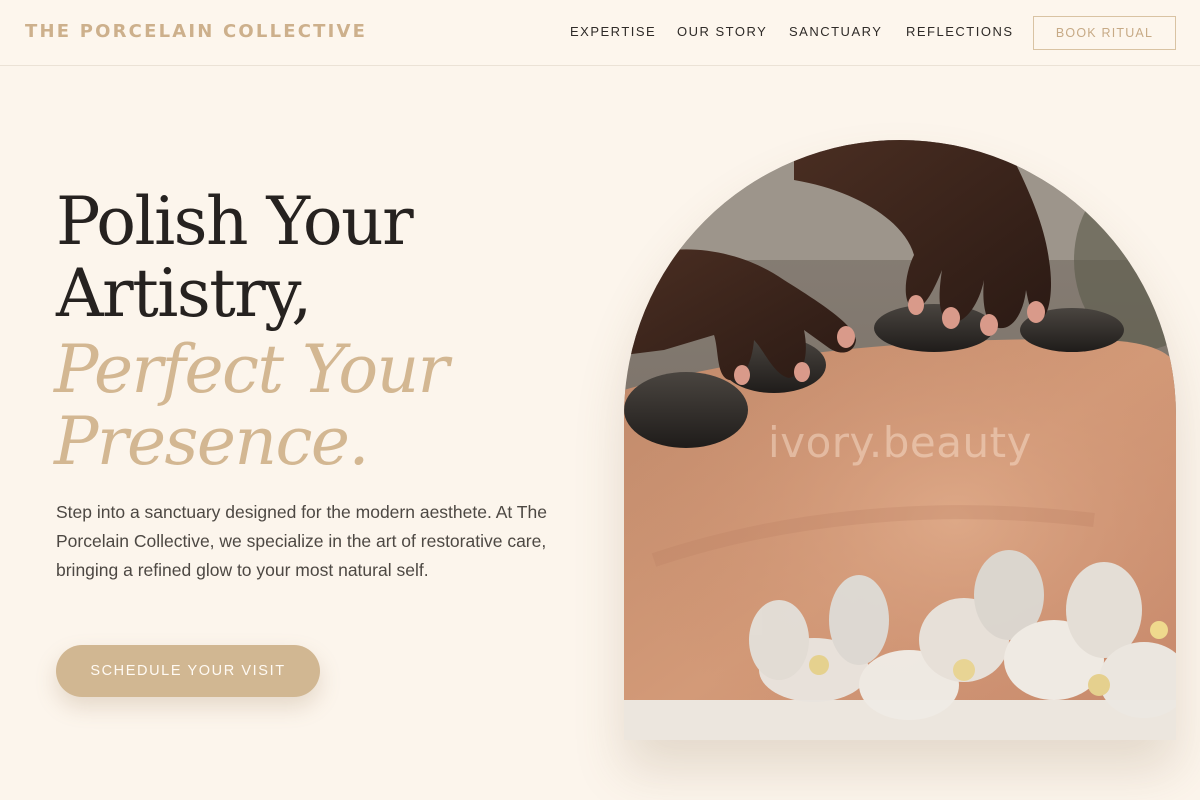  What do you see at coordinates (960, 31) in the screenshot?
I see `nav-reflections: REFLECTIONS` at bounding box center [960, 31].